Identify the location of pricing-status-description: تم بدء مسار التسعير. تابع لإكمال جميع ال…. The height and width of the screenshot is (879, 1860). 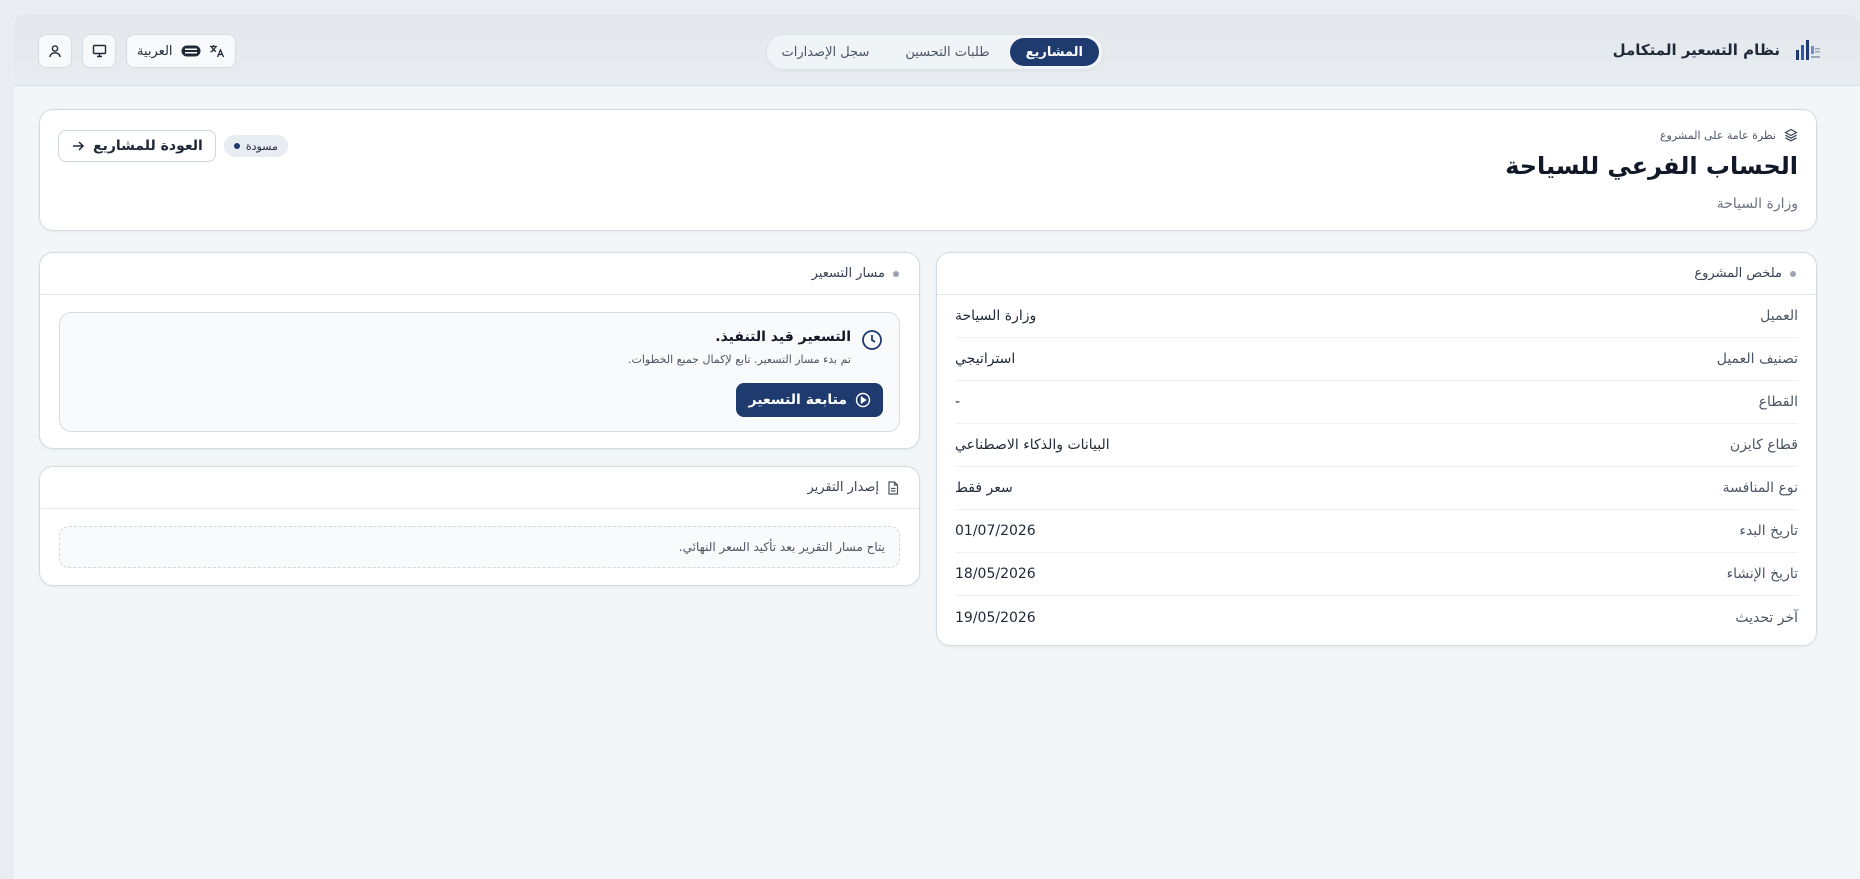
(739, 359).